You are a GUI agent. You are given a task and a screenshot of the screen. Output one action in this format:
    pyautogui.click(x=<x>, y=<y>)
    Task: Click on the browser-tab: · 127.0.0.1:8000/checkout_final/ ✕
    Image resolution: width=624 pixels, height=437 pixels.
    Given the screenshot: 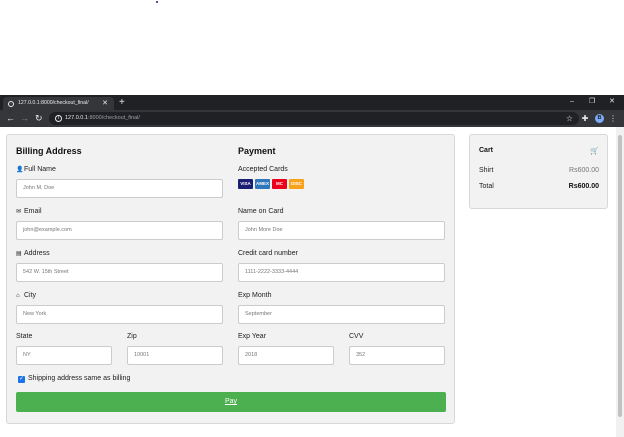 What is the action you would take?
    pyautogui.click(x=58, y=103)
    